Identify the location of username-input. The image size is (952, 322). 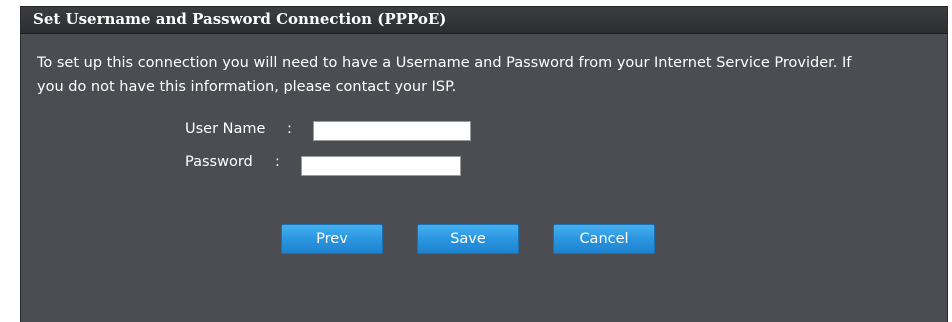
(392, 131).